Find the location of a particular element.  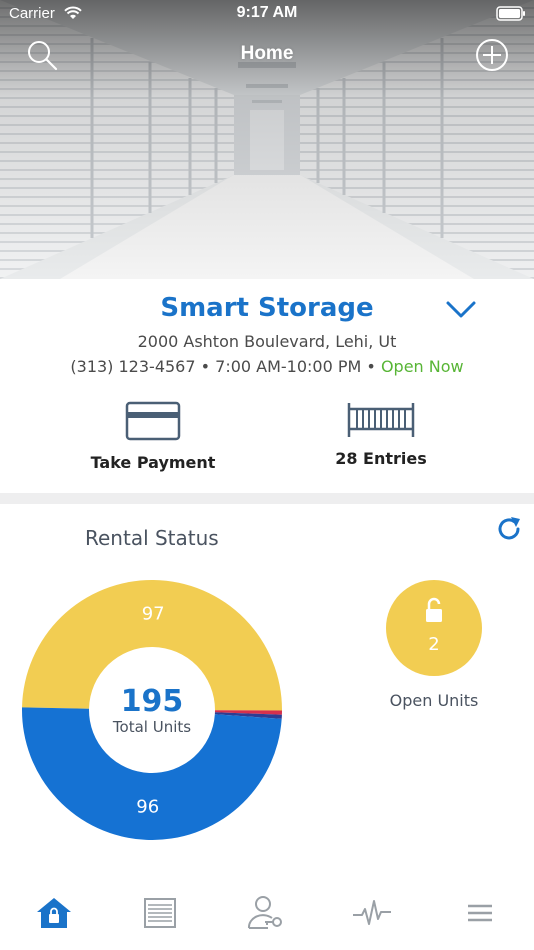

user-key-icon is located at coordinates (264, 912).